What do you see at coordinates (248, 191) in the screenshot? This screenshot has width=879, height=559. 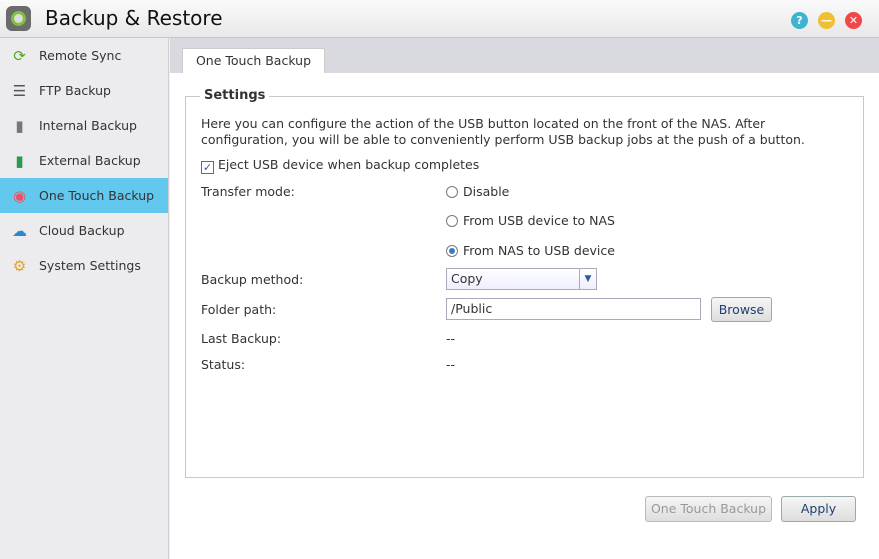 I see `transfer-mode-label: Transfer mode:` at bounding box center [248, 191].